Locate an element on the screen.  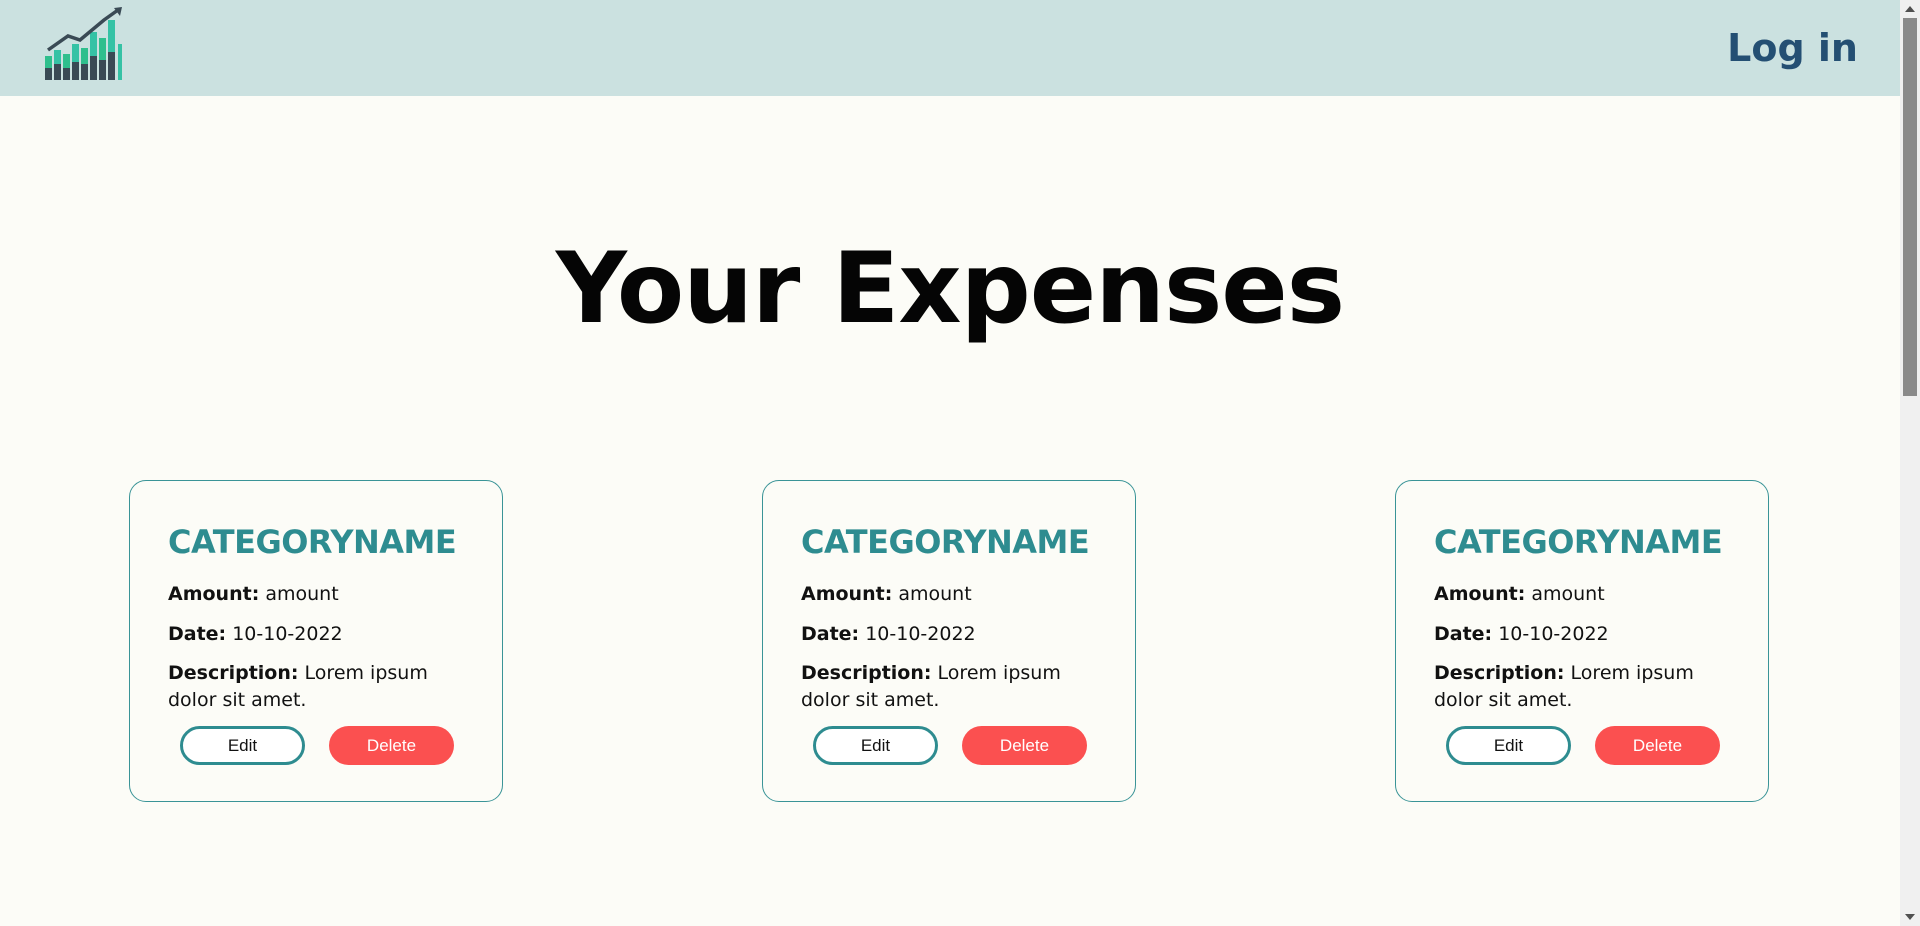
scroll-down-arrow-icon is located at coordinates (1910, 917).